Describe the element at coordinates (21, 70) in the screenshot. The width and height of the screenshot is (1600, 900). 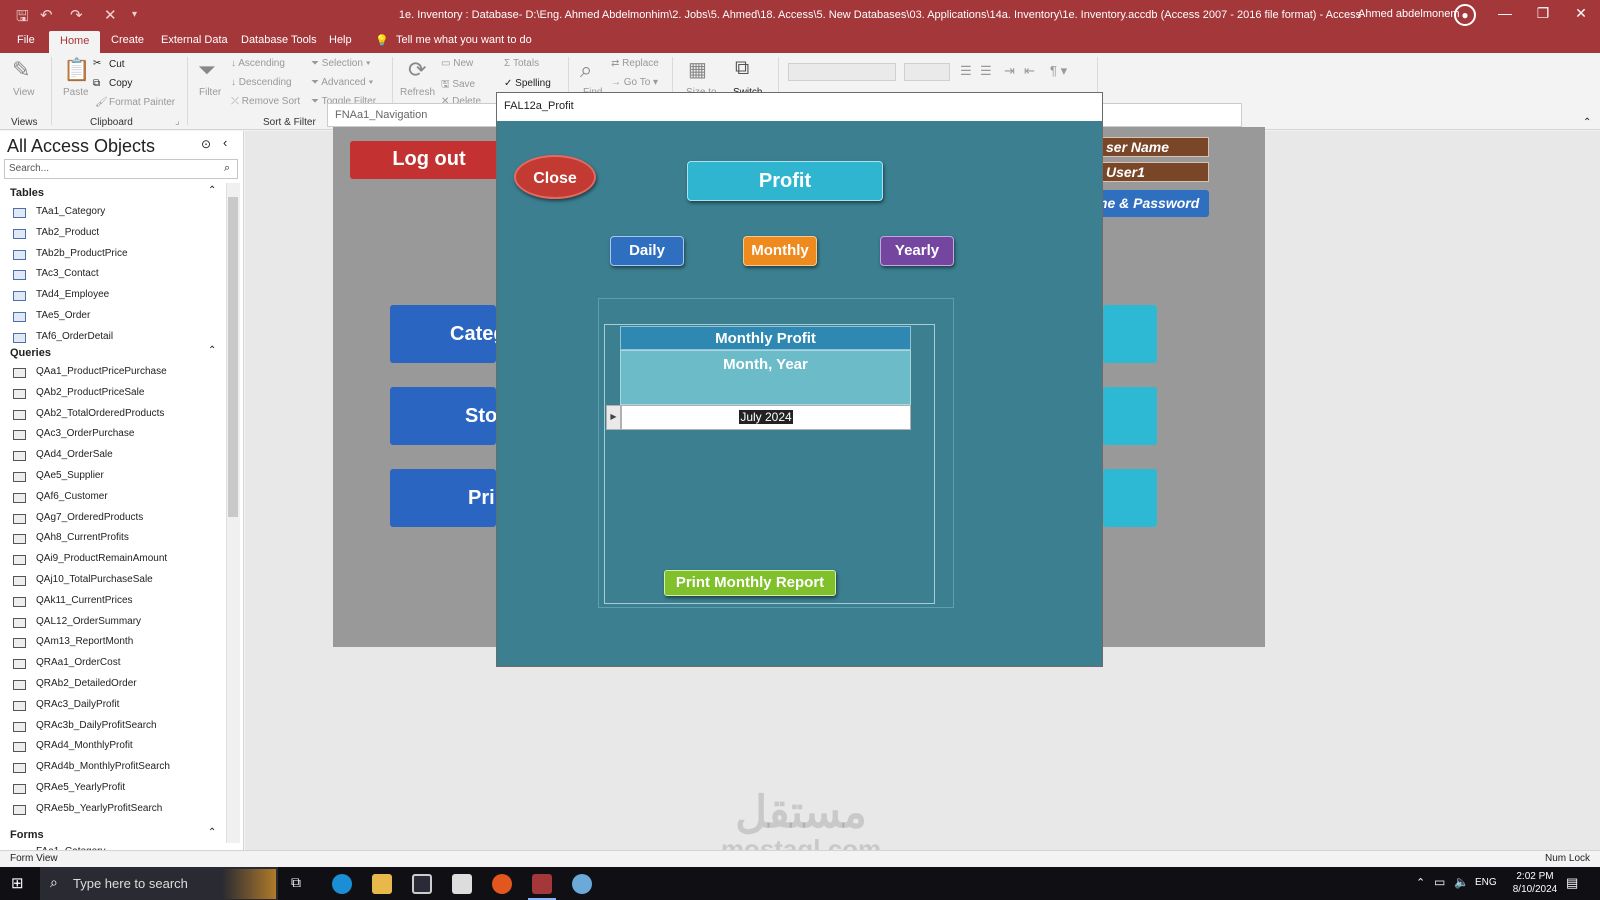
I see `view-icon: ✎` at that location.